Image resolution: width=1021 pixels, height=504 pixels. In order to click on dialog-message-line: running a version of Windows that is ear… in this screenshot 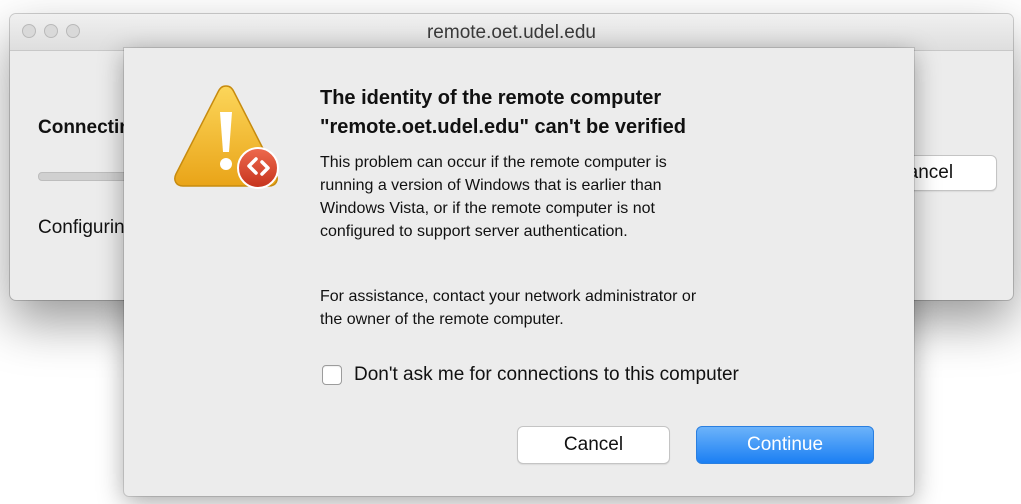, I will do `click(491, 185)`.